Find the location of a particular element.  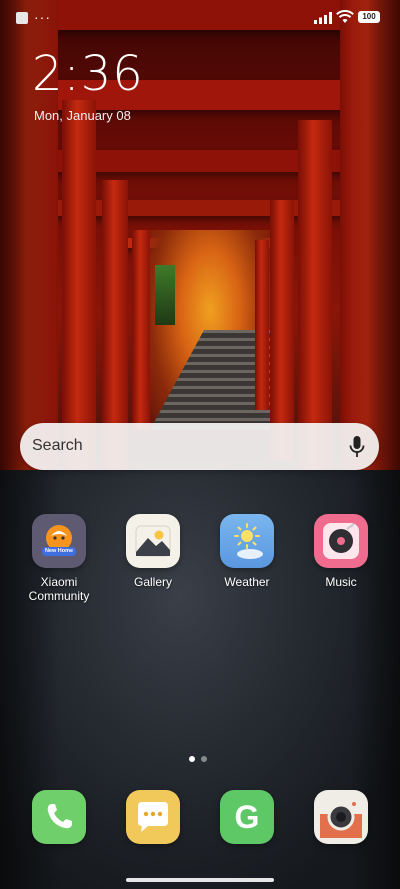

app-label-music: Music is located at coordinates (341, 582).